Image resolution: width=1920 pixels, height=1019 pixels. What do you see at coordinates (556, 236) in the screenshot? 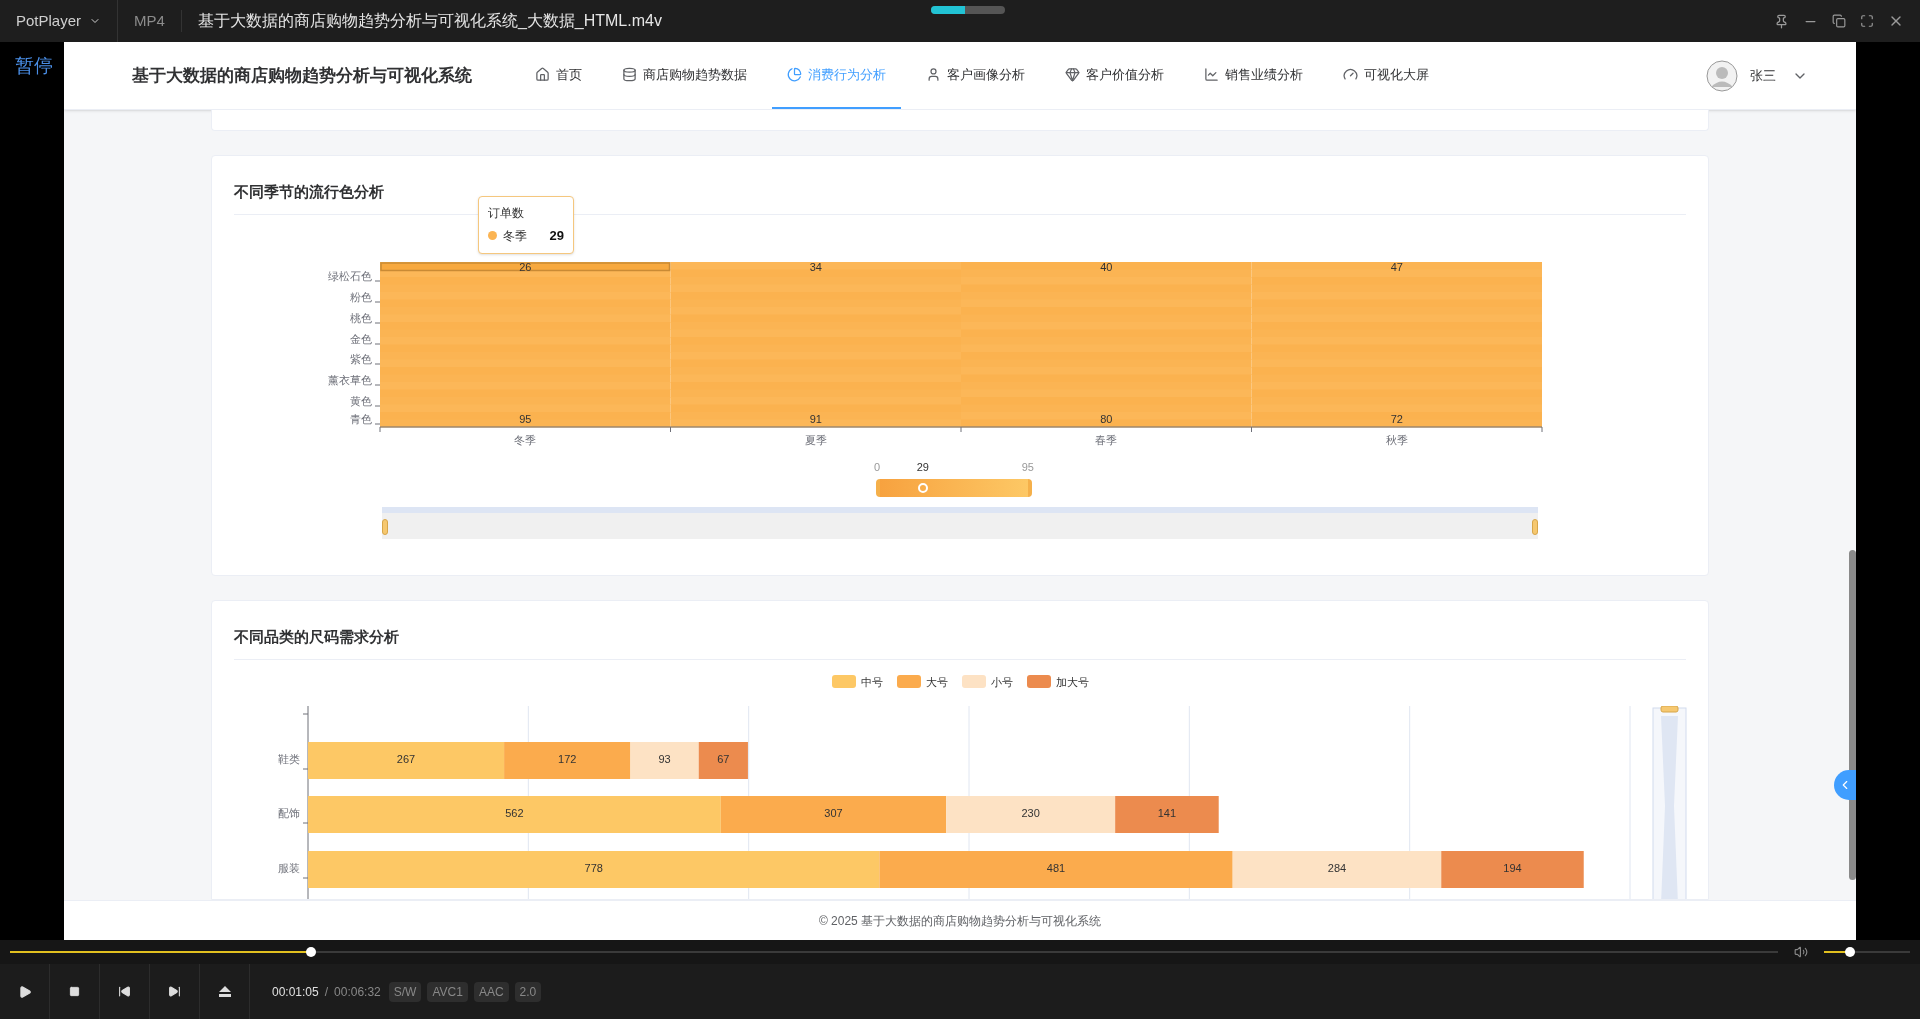
I see `tooltip-value: 29` at bounding box center [556, 236].